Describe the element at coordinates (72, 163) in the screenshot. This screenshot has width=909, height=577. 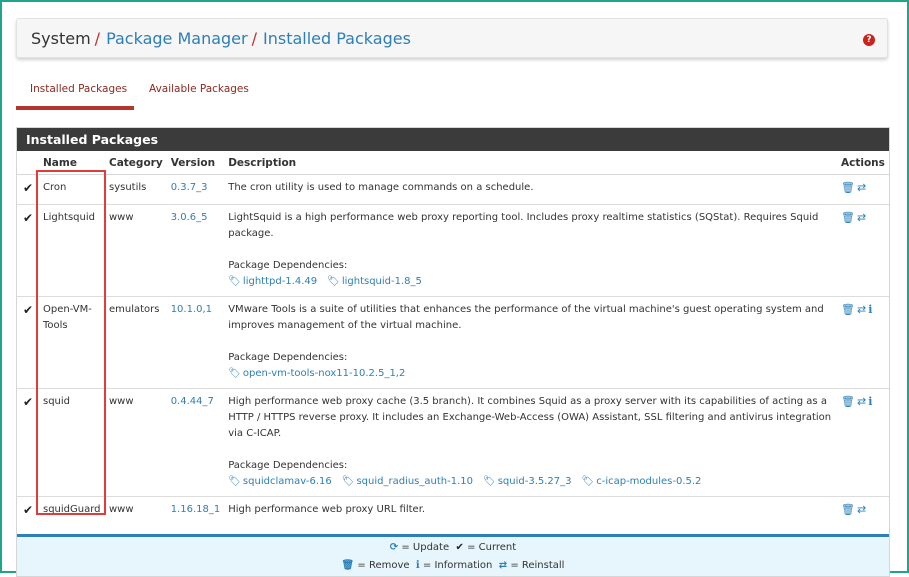
I see `col-name: Name` at that location.